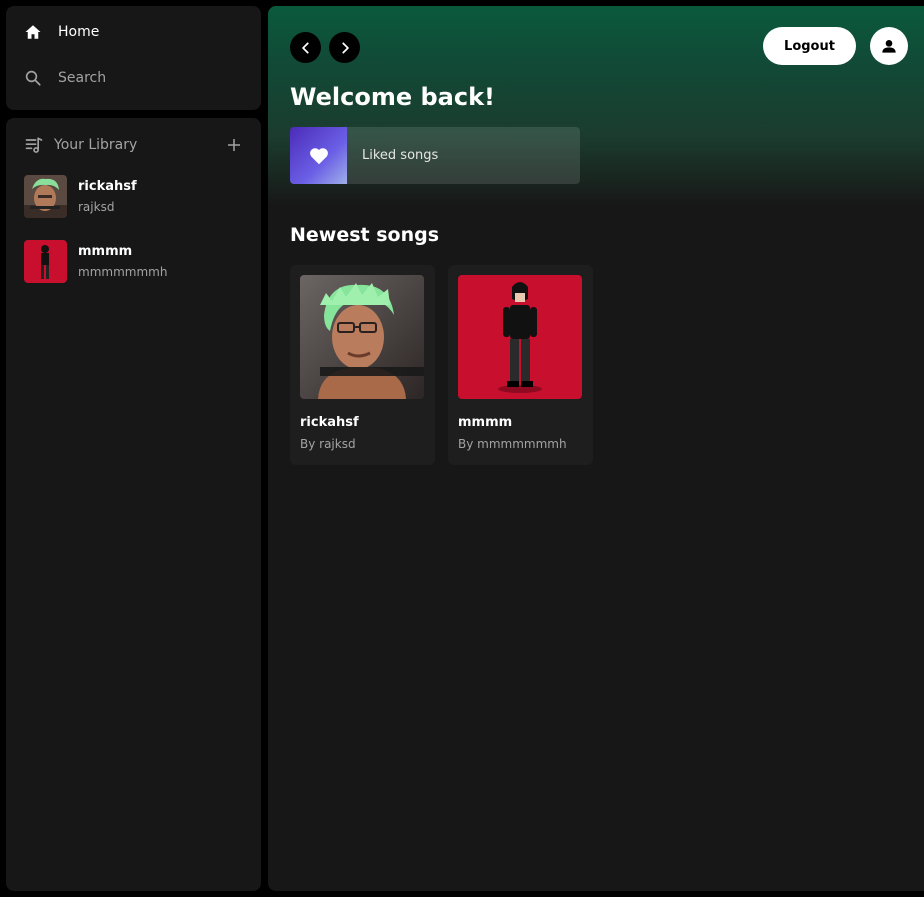  I want to click on chevron-right-icon, so click(345, 47).